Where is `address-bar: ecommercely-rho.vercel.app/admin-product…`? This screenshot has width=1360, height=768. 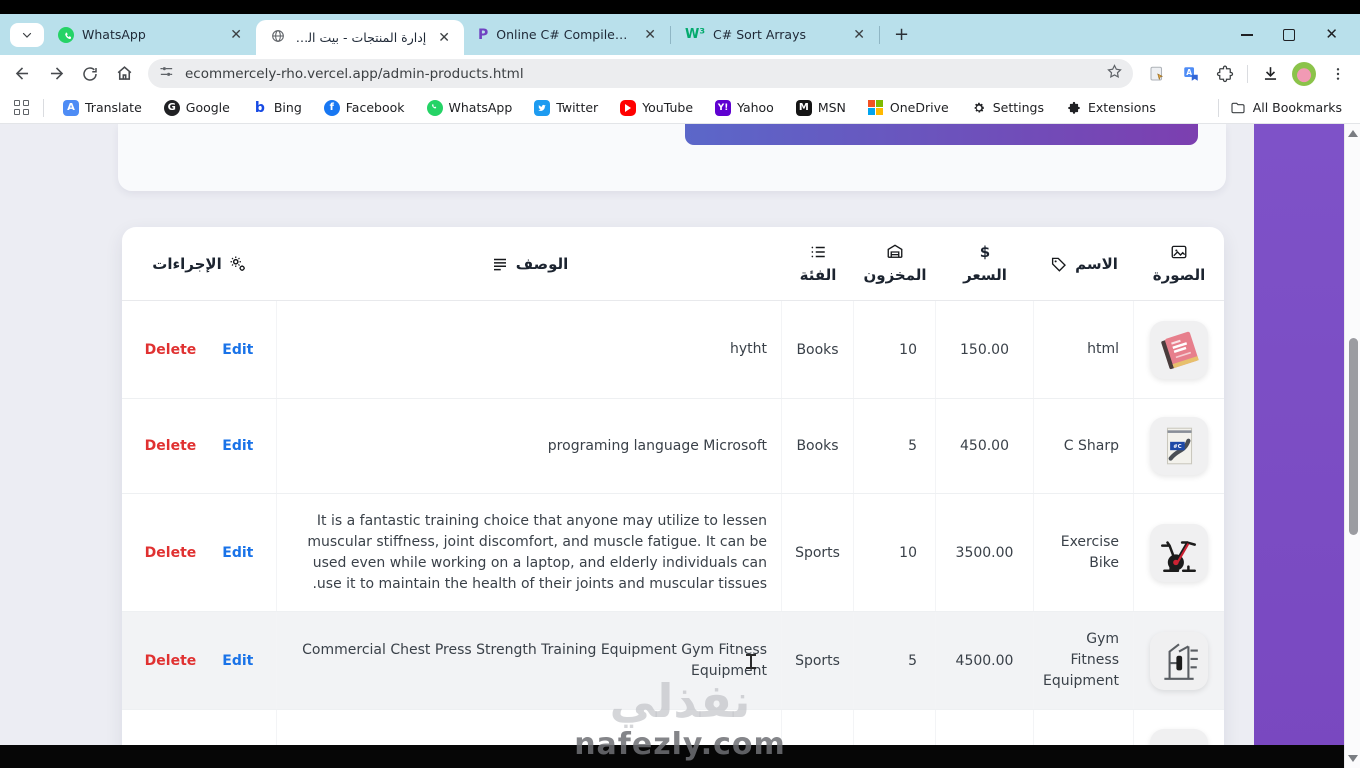
address-bar: ecommercely-rho.vercel.app/admin-product… is located at coordinates (640, 73).